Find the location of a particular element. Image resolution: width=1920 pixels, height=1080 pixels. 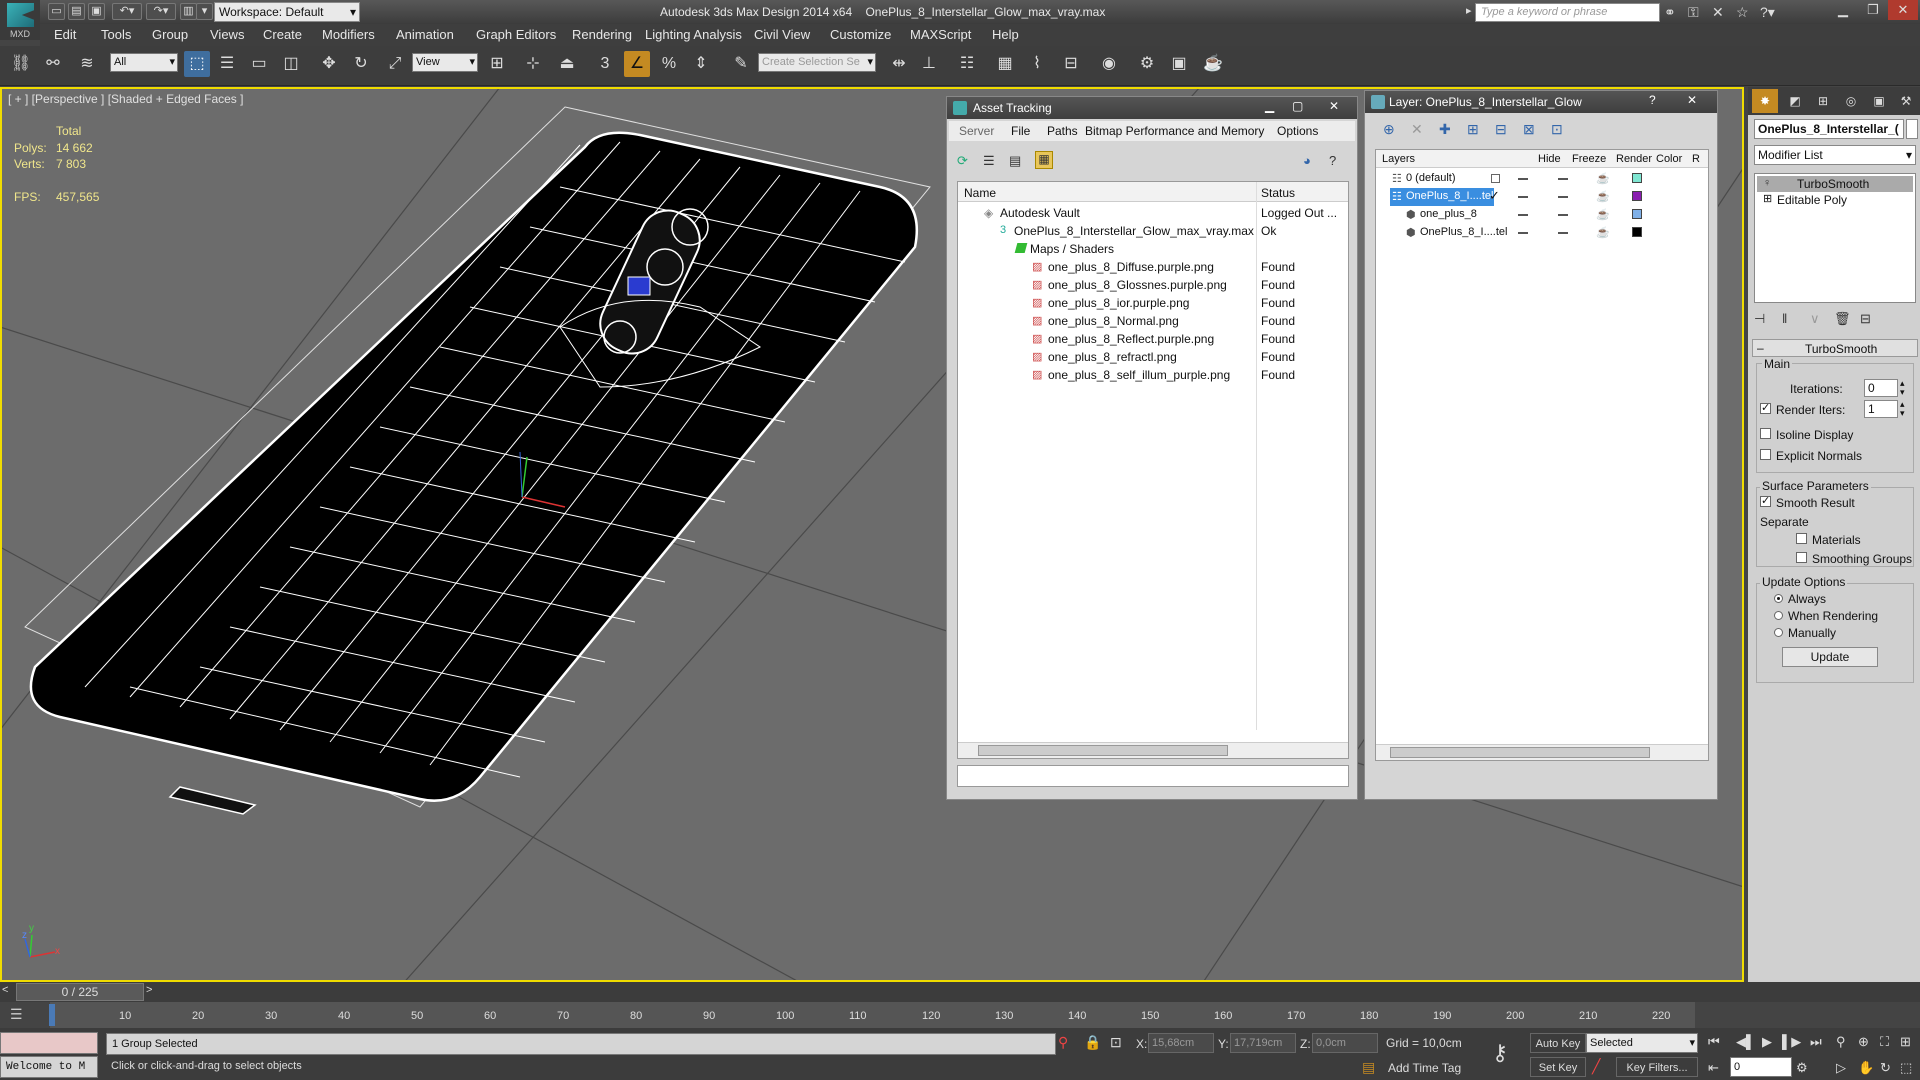

mirror-icon: ⇹ is located at coordinates (899, 64).